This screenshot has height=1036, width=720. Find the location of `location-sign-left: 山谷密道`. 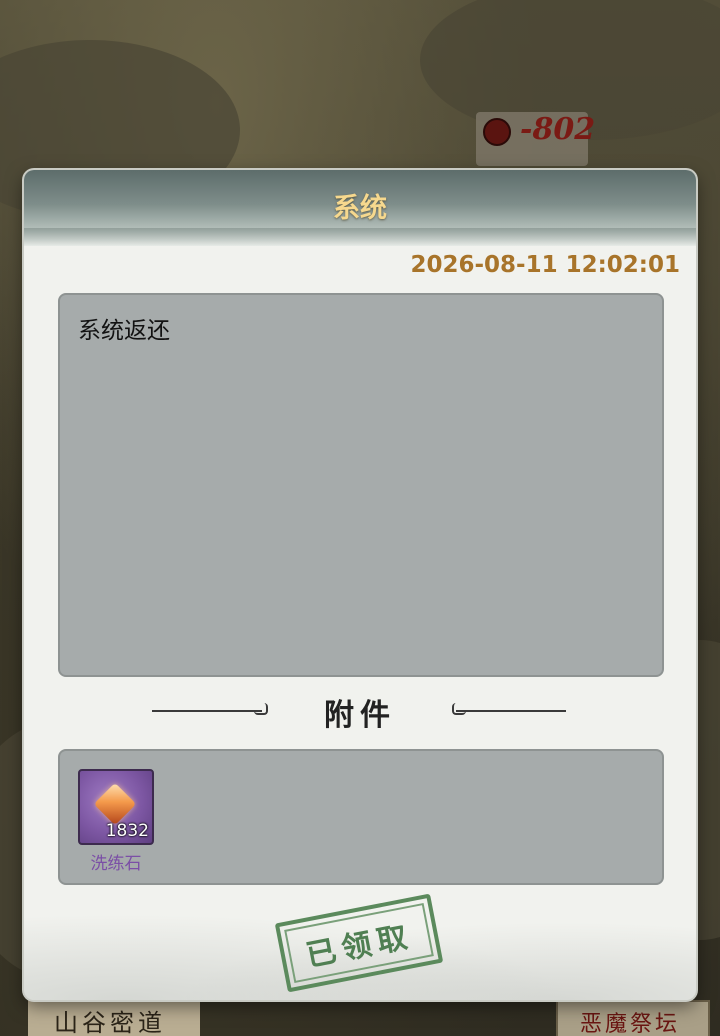

location-sign-left: 山谷密道 is located at coordinates (114, 1016).